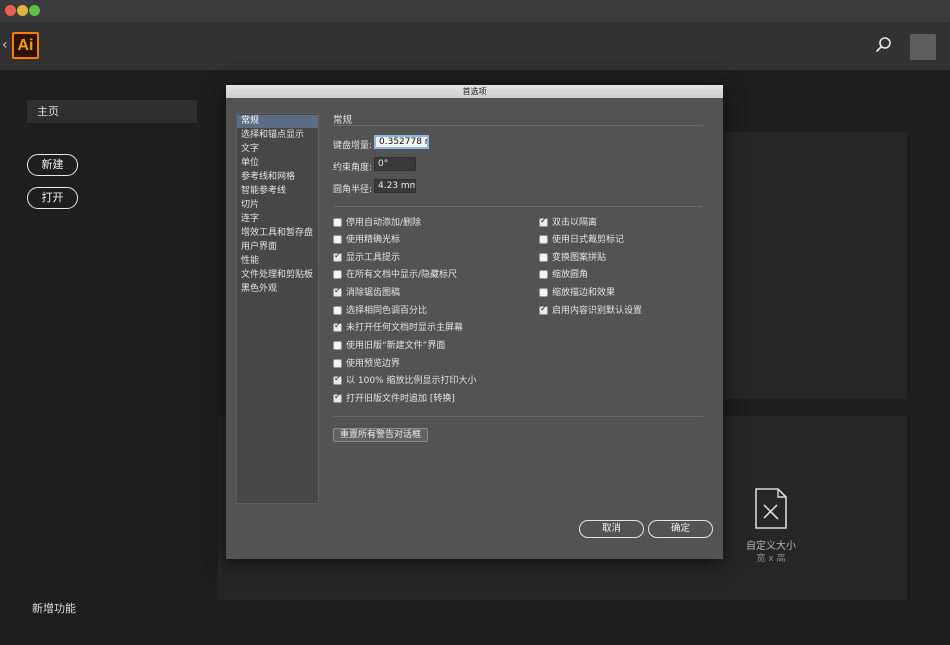 This screenshot has height=645, width=950. Describe the element at coordinates (543, 274) in the screenshot. I see `scale-corners-checkbox` at that location.